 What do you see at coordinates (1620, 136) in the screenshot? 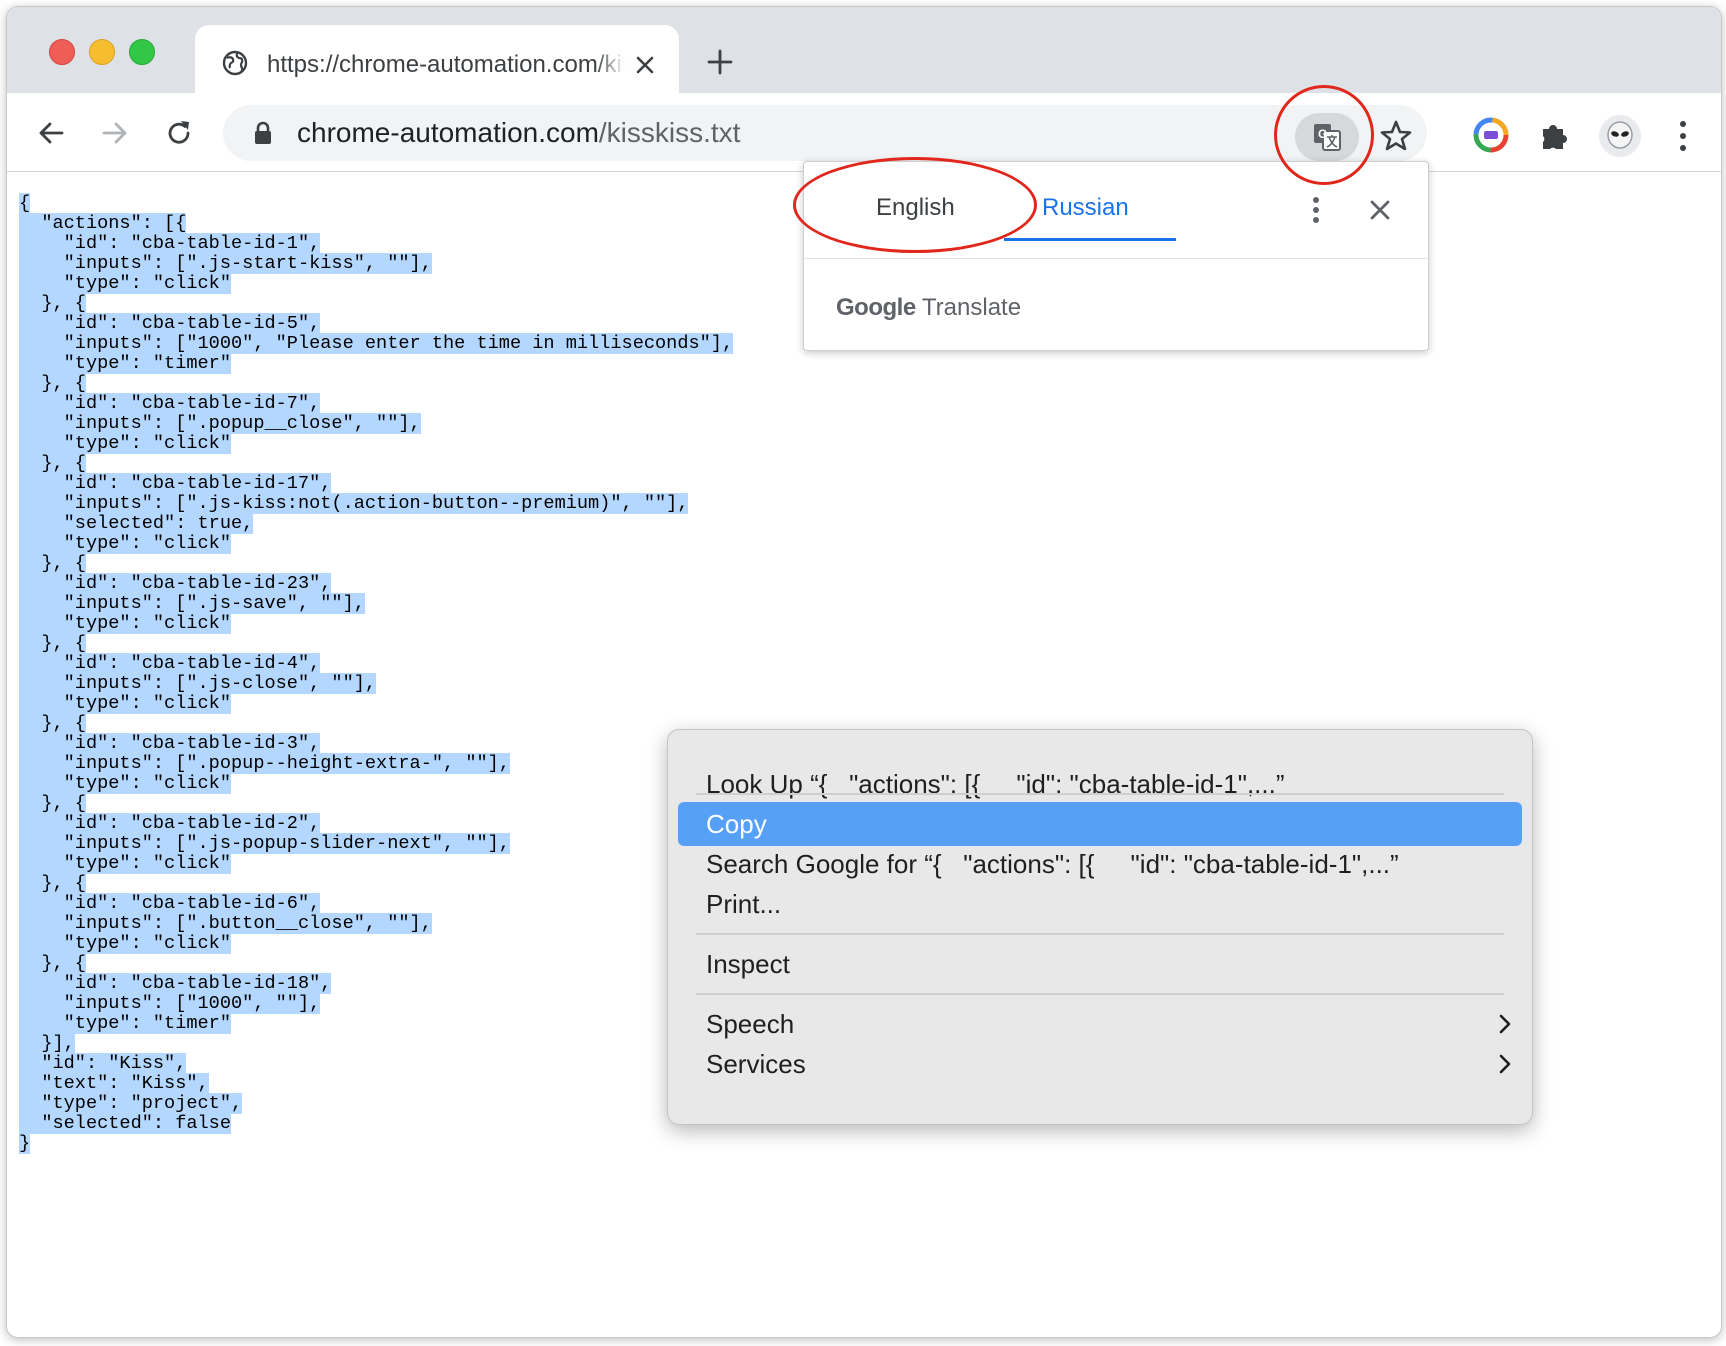
I see `profile-avatar` at bounding box center [1620, 136].